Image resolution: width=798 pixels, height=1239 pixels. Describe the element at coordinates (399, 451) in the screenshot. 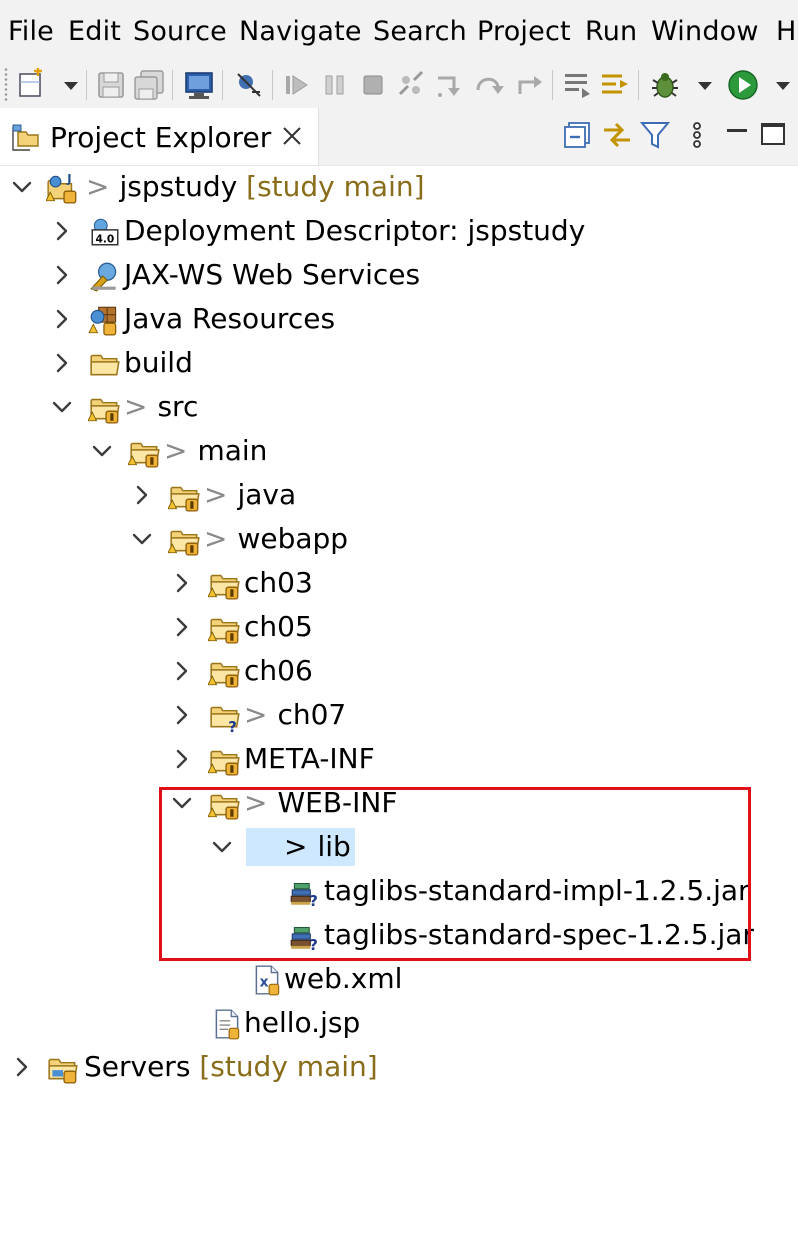

I see `tree-item-main: > main` at that location.